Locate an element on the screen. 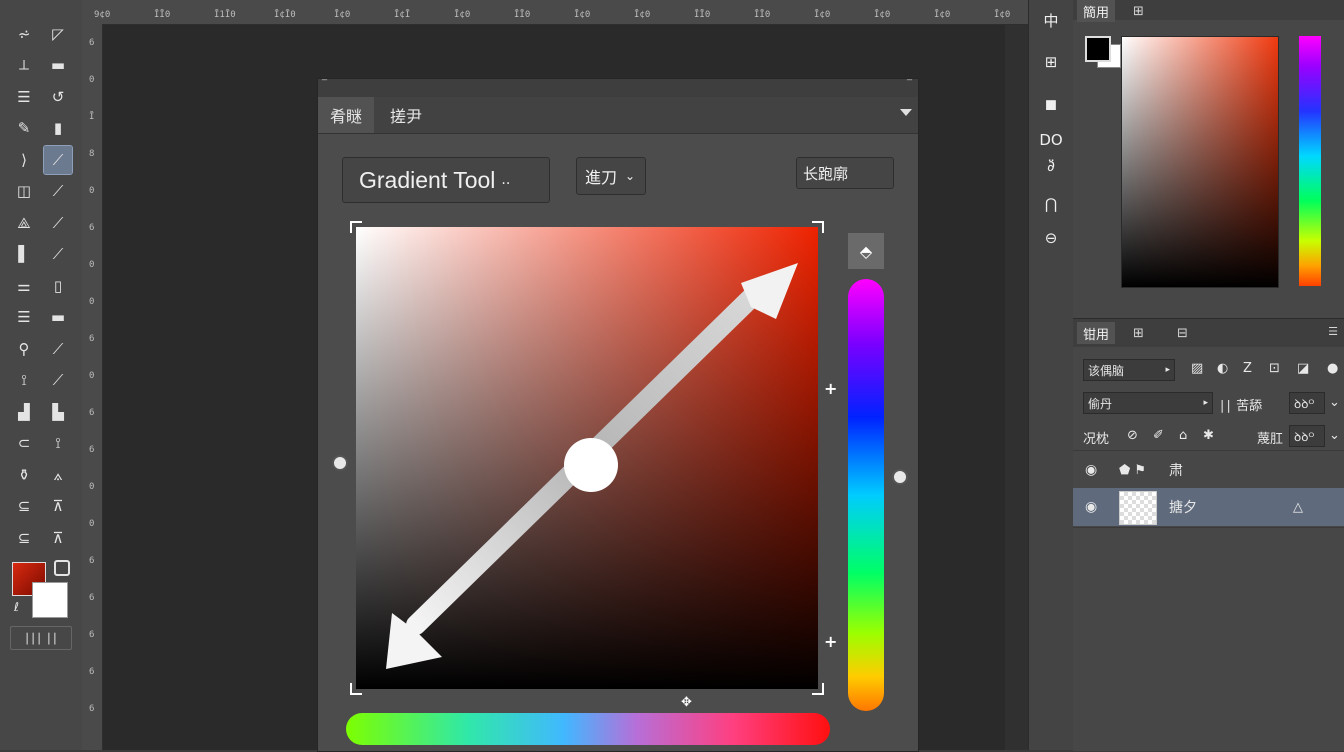  tool-button-23: ⟟ is located at coordinates (24, 381).